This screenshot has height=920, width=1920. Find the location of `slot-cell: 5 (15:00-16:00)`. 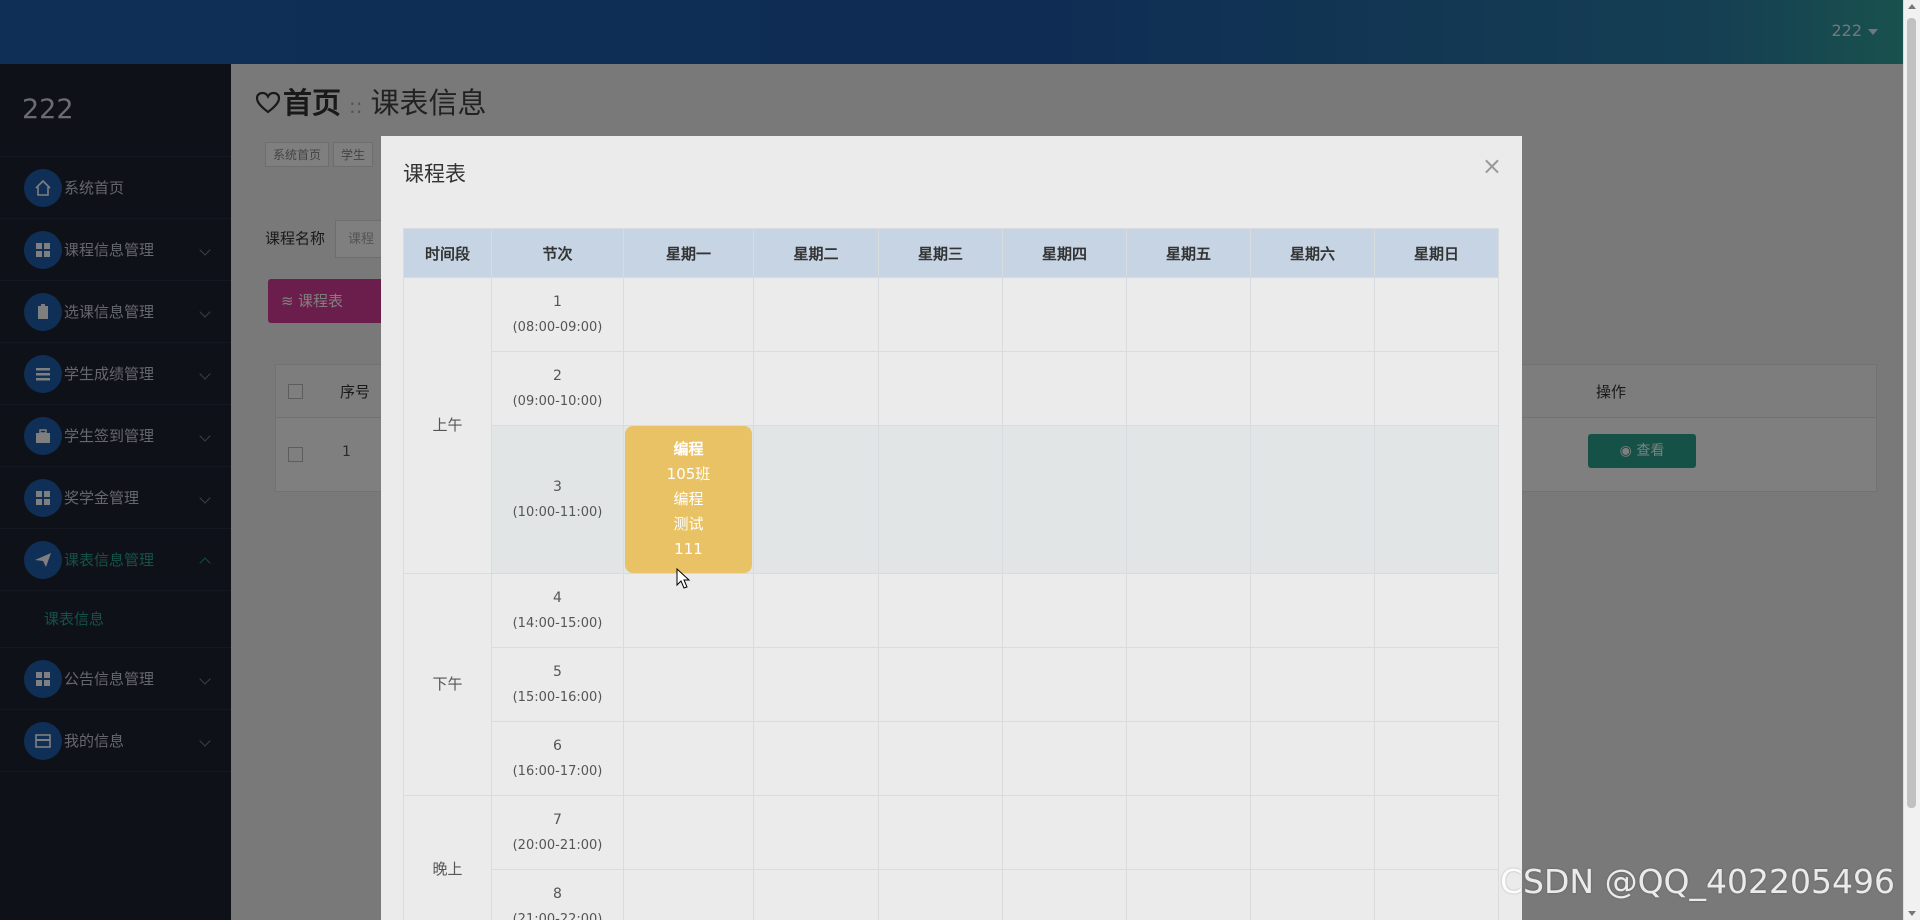

slot-cell: 5 (15:00-16:00) is located at coordinates (557, 684).